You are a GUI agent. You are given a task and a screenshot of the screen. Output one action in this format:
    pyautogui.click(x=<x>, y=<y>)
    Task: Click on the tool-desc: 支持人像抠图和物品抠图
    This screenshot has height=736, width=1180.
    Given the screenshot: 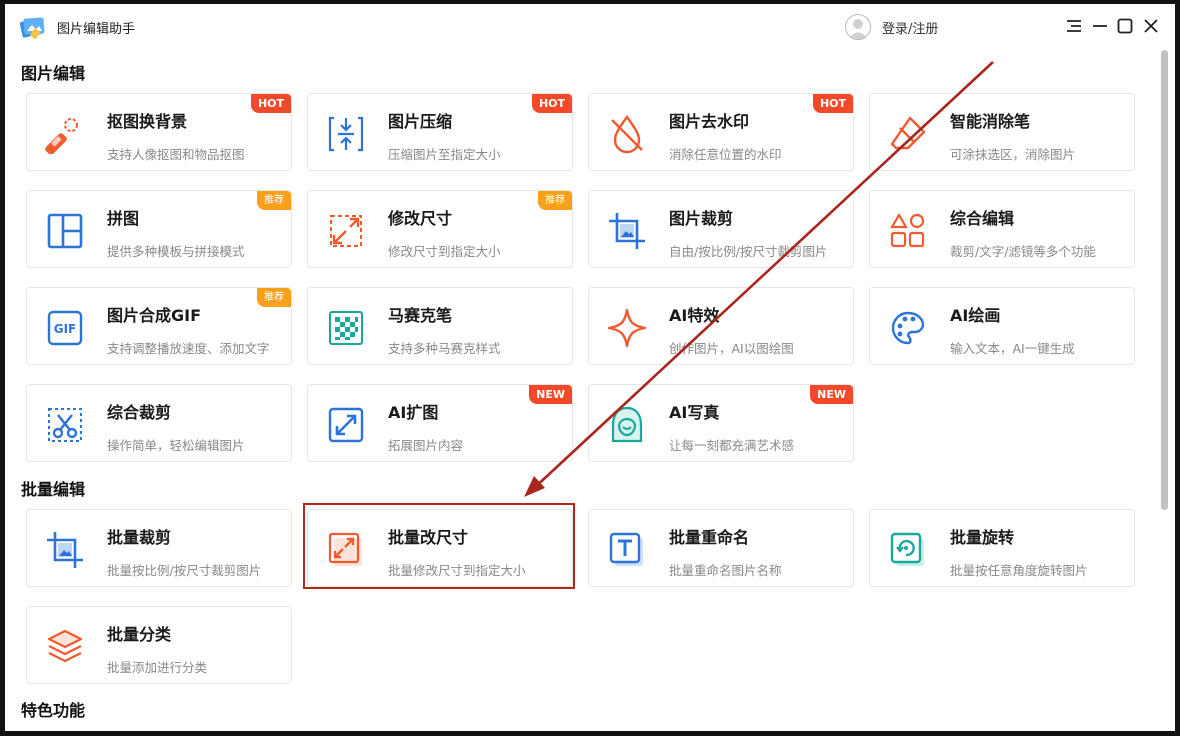 What is the action you would take?
    pyautogui.click(x=176, y=154)
    